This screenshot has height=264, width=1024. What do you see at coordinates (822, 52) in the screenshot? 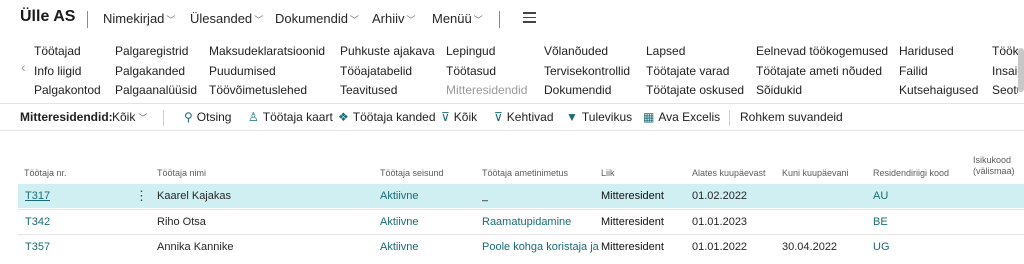
I see `link-eelnevad-tookogemused: Eelnevad töökogemused` at bounding box center [822, 52].